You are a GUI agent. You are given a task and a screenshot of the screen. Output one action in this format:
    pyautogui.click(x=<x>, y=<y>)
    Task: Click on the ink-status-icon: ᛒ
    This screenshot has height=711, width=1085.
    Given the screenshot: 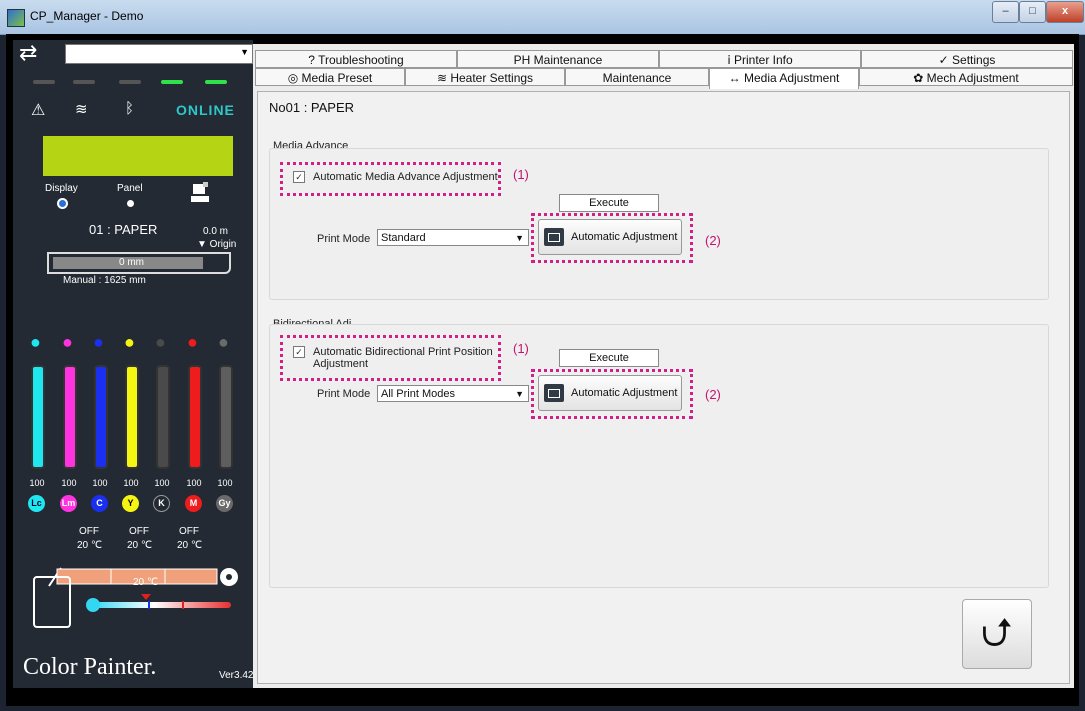 What is the action you would take?
    pyautogui.click(x=130, y=108)
    